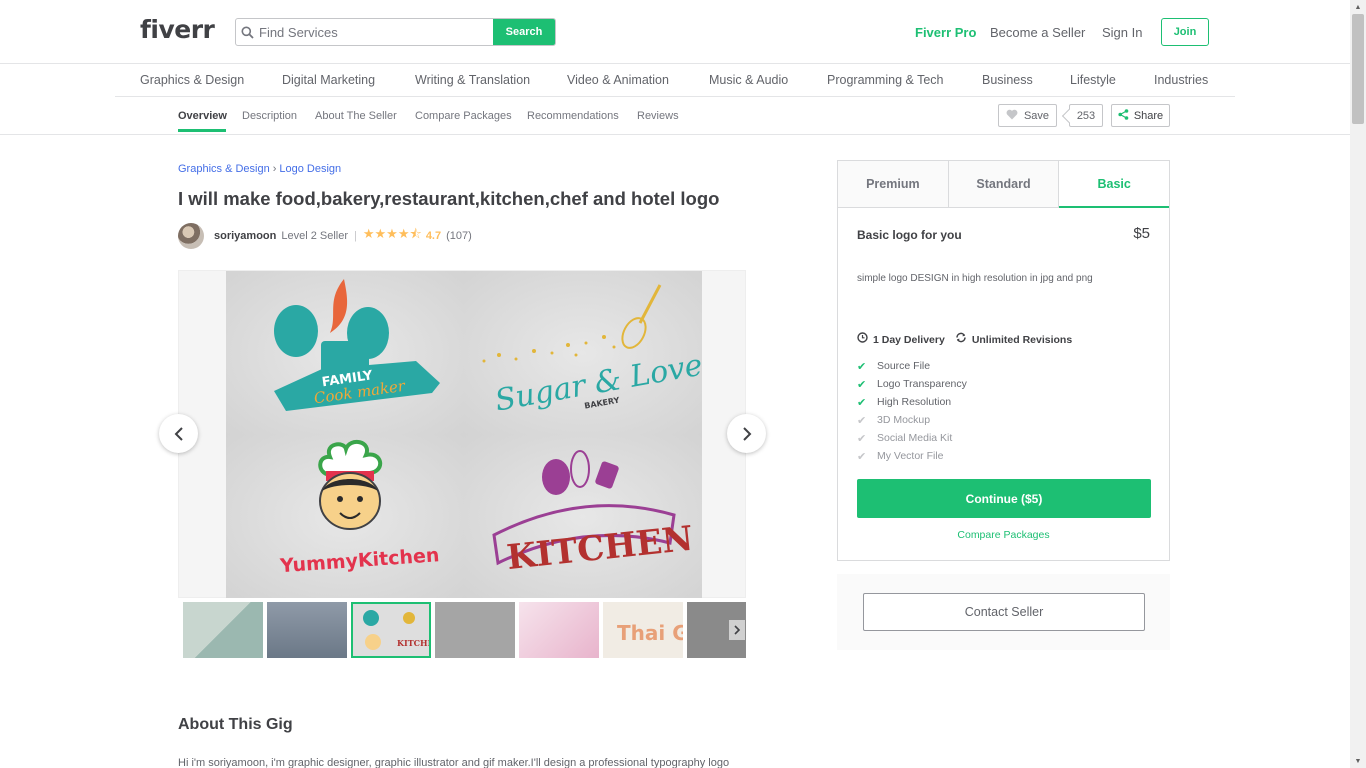 This screenshot has height=768, width=1366. I want to click on feature-label: Source File, so click(904, 366).